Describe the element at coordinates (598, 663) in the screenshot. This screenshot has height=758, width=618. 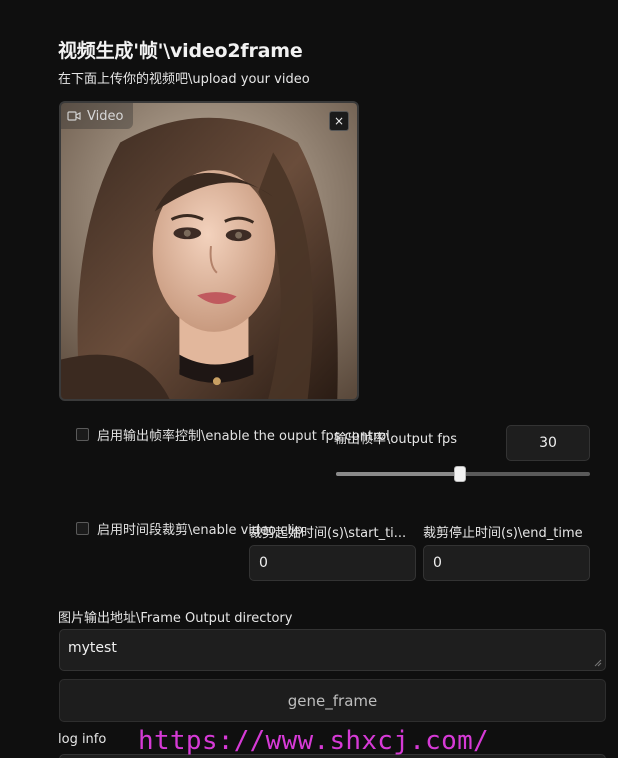
I see `resize-handle-icon` at that location.